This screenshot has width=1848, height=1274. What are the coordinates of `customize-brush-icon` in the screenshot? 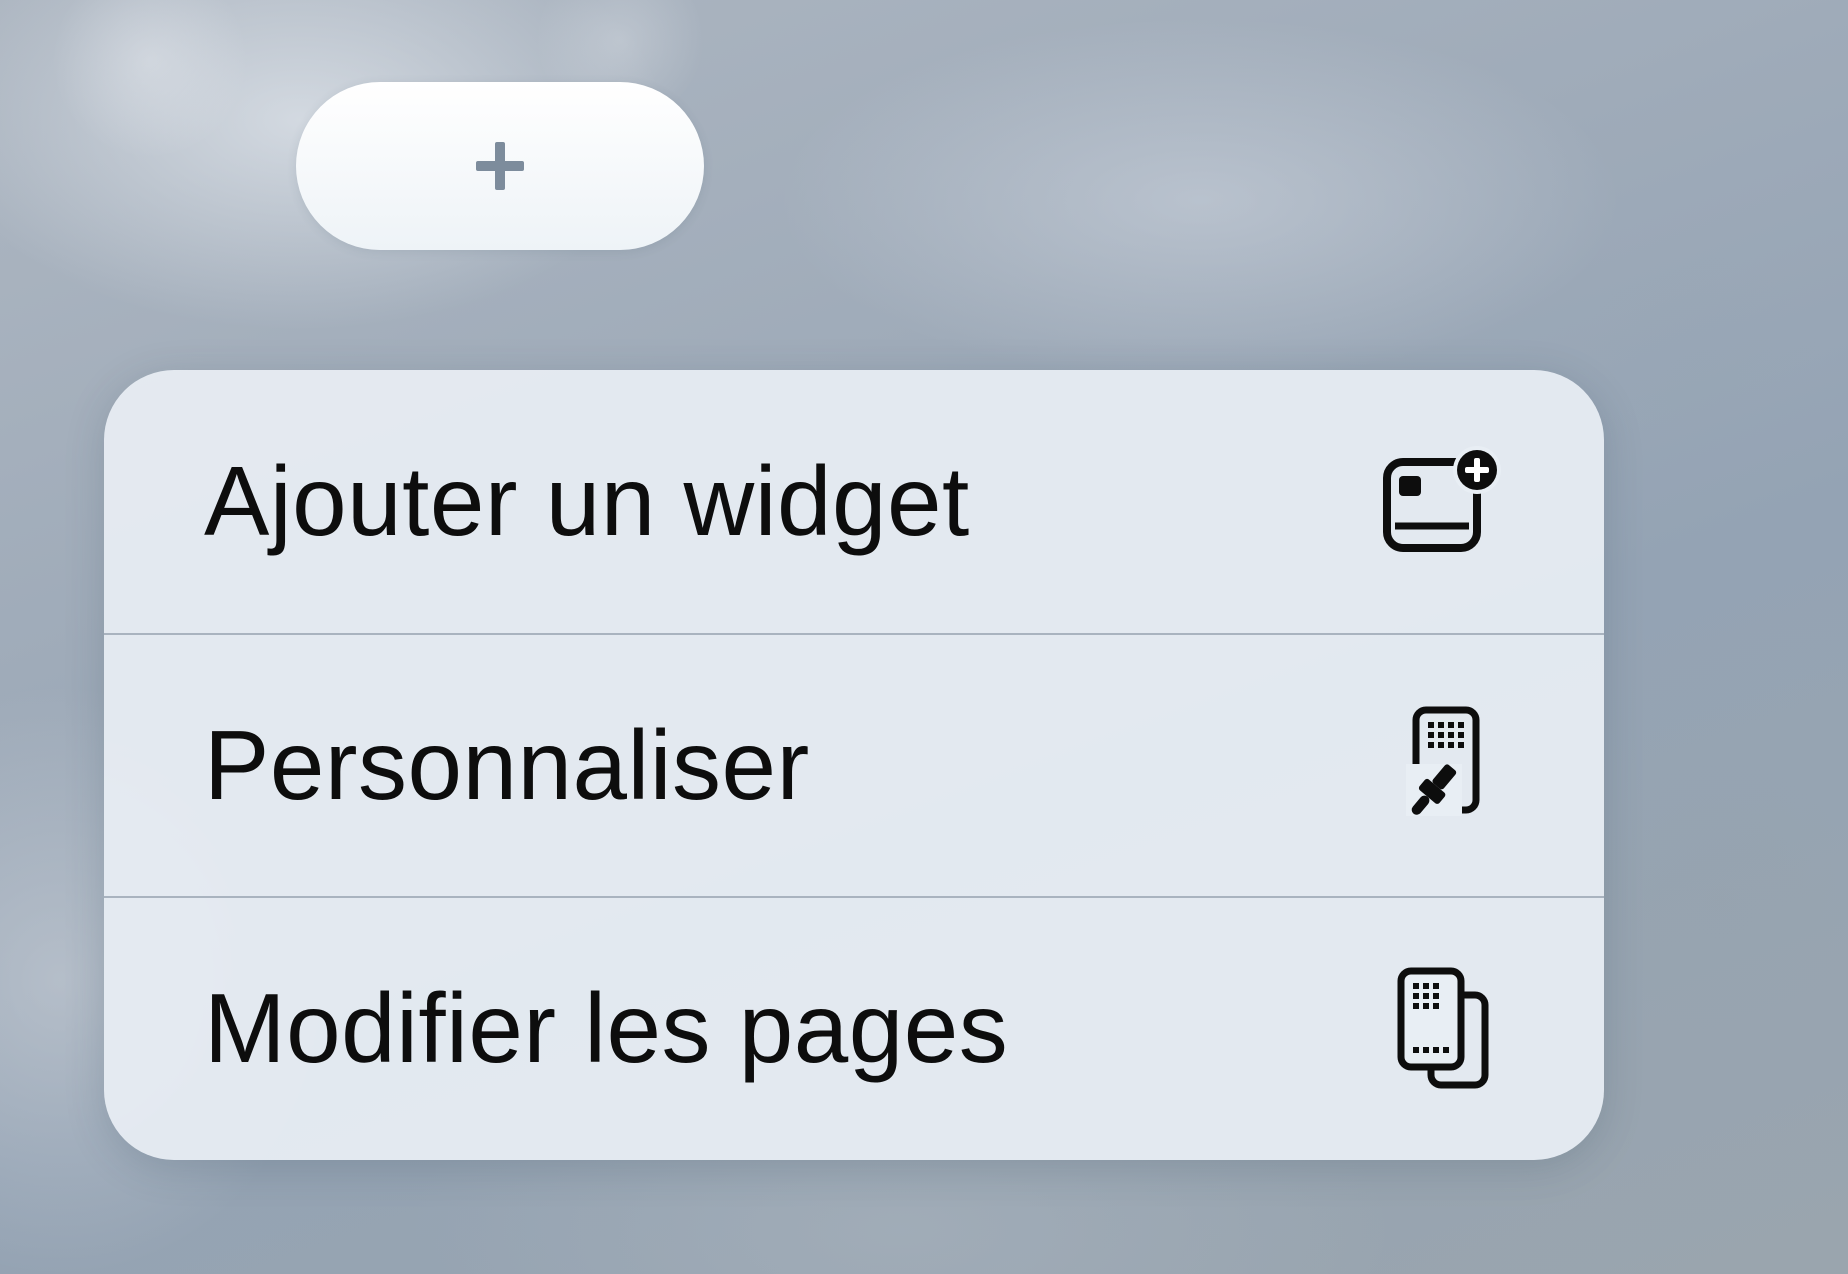 It's located at (1443, 766).